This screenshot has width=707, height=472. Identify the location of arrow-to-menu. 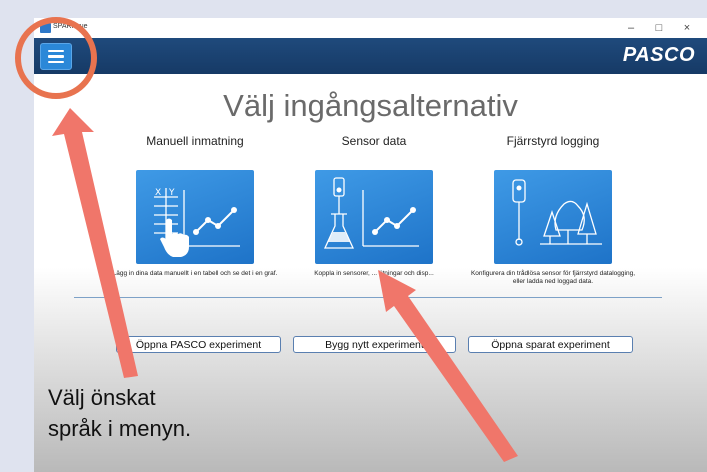
(95, 243).